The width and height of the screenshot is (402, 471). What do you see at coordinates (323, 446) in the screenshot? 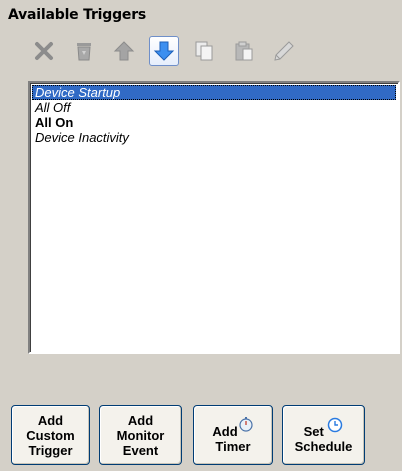
I see `set-schedule-label-line2: Schedule` at bounding box center [323, 446].